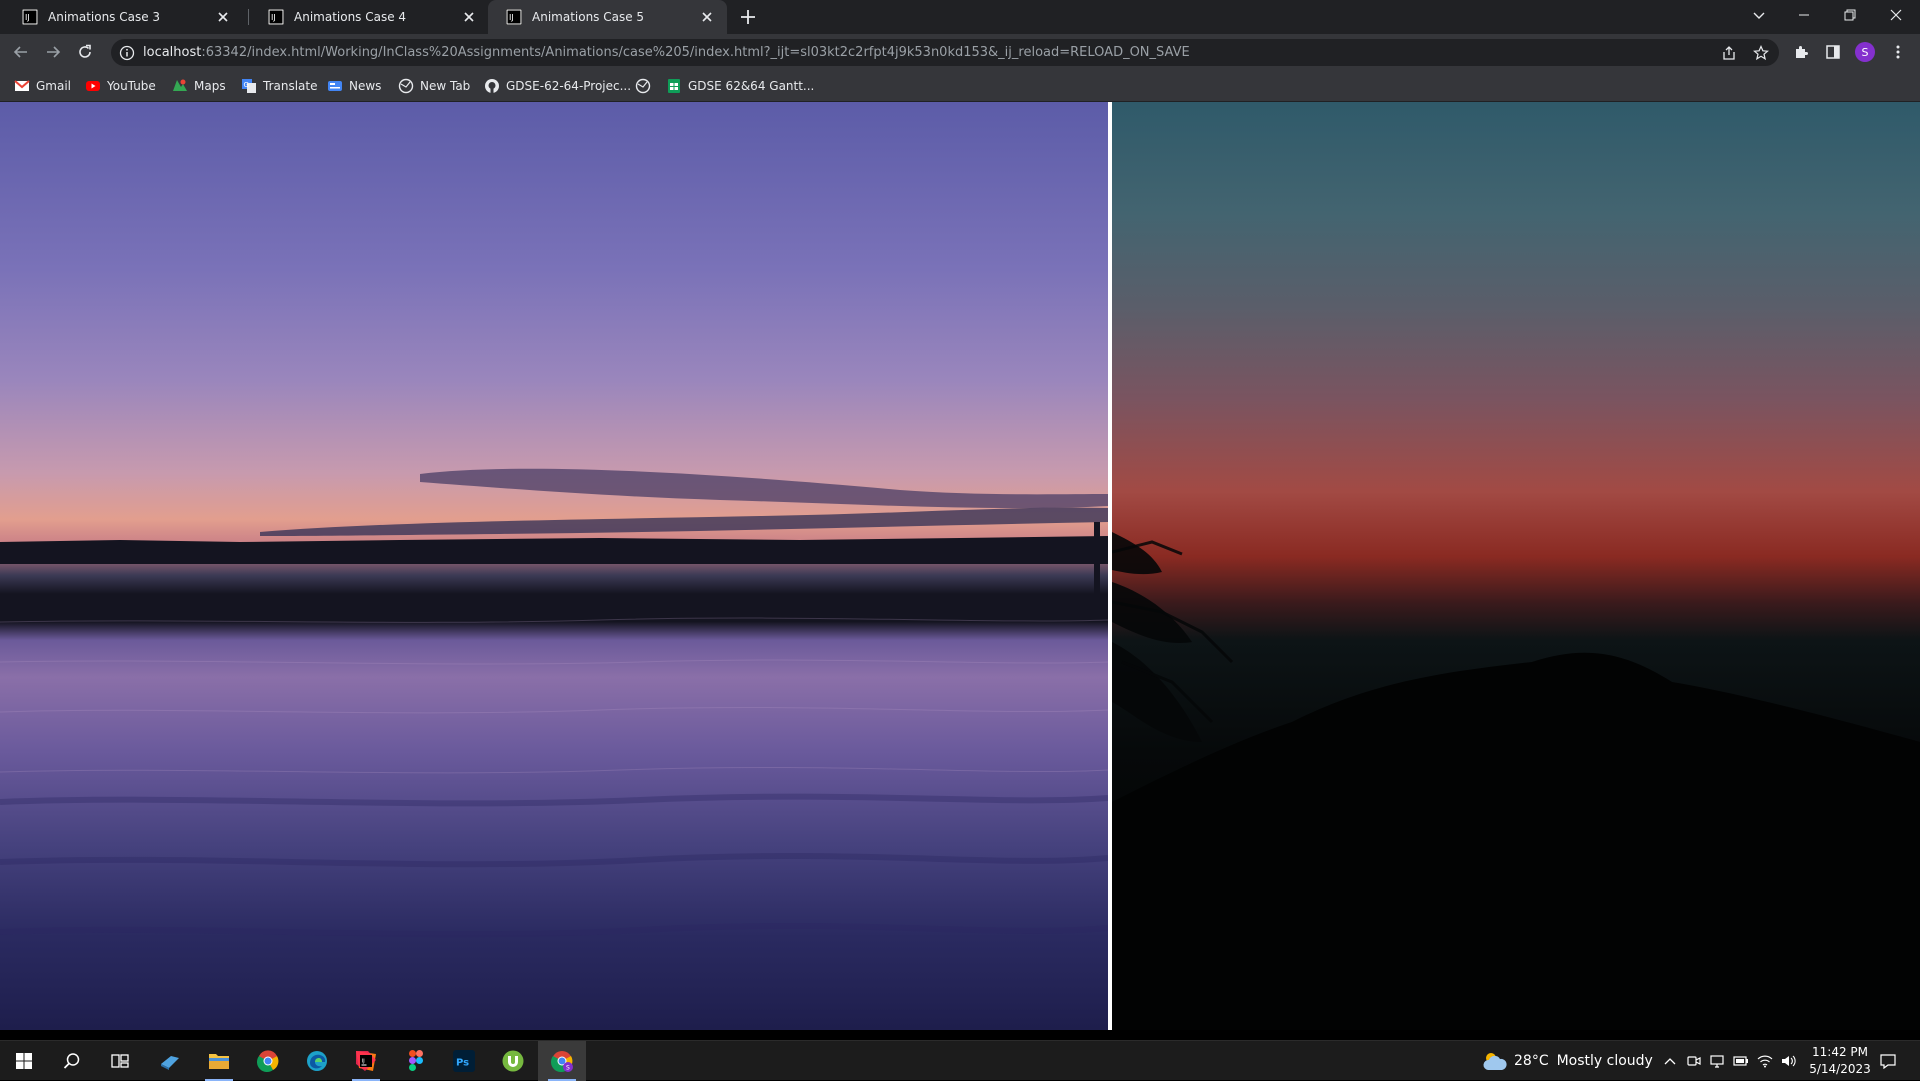  What do you see at coordinates (268, 1061) in the screenshot?
I see `chrome-icon` at bounding box center [268, 1061].